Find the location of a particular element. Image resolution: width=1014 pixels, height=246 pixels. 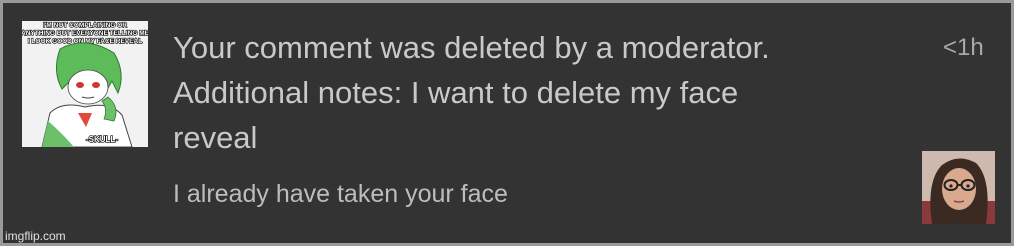

avatar-photo is located at coordinates (958, 187).